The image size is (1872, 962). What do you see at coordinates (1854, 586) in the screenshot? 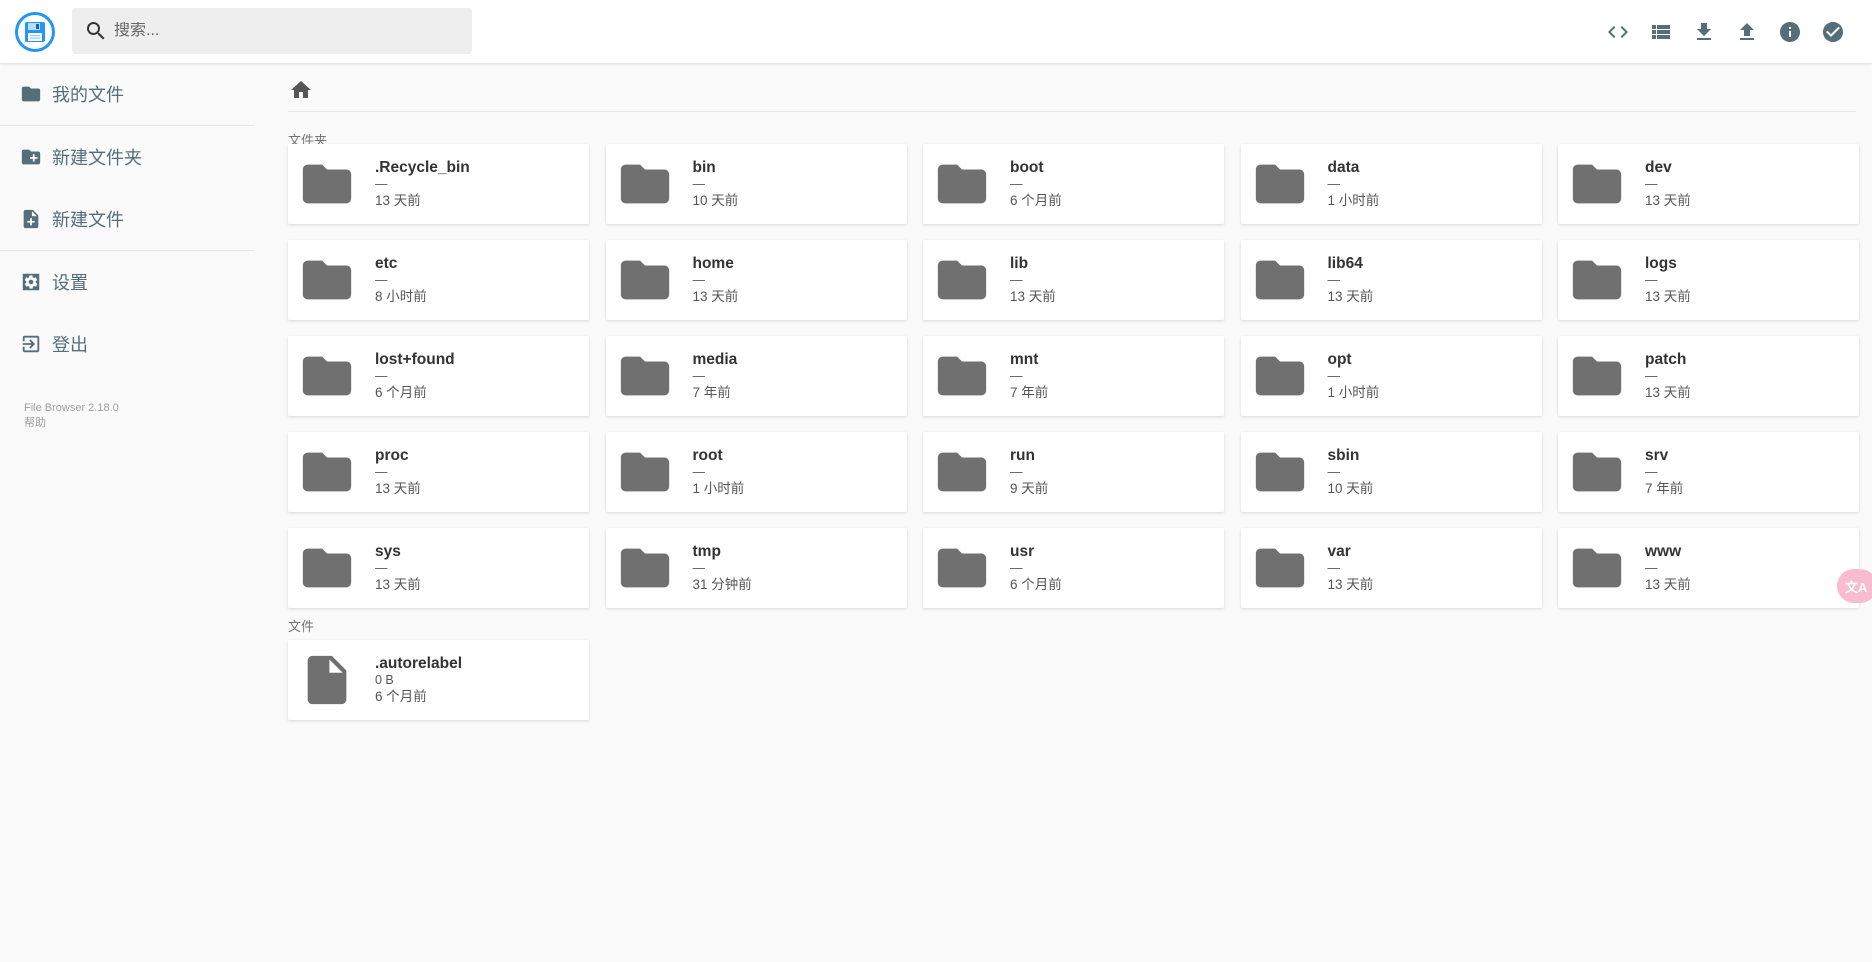
I see `translate-widget-button: 文A` at bounding box center [1854, 586].